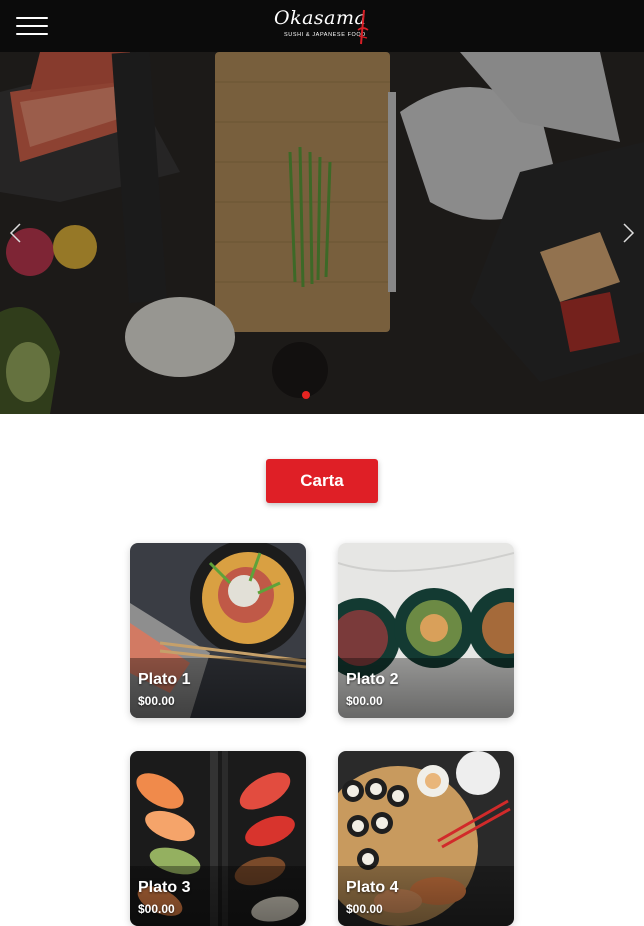 This screenshot has width=644, height=926. I want to click on top-bar: Okasama SUSHI & JAPANESE FOOD, so click(322, 26).